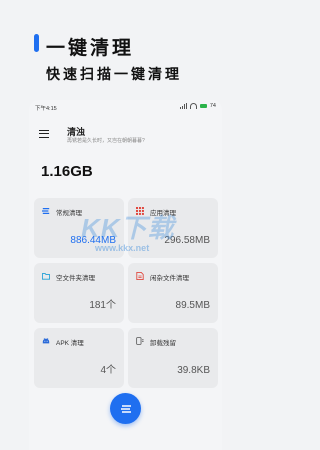 The height and width of the screenshot is (450, 320). Describe the element at coordinates (46, 276) in the screenshot. I see `folder-icon` at that location.